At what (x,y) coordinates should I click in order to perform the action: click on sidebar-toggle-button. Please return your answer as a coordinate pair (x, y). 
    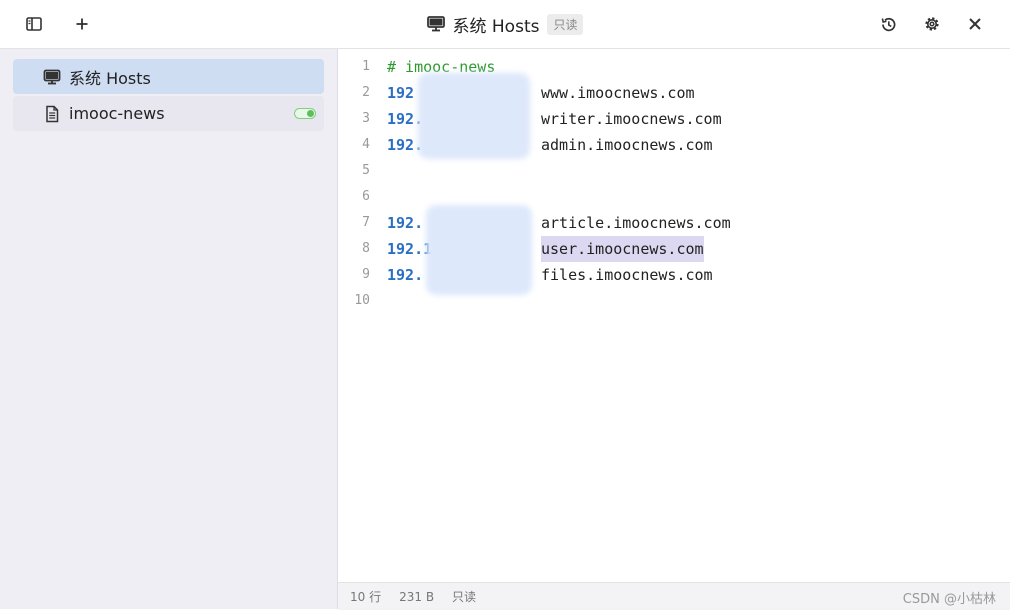
    Looking at the image, I should click on (34, 24).